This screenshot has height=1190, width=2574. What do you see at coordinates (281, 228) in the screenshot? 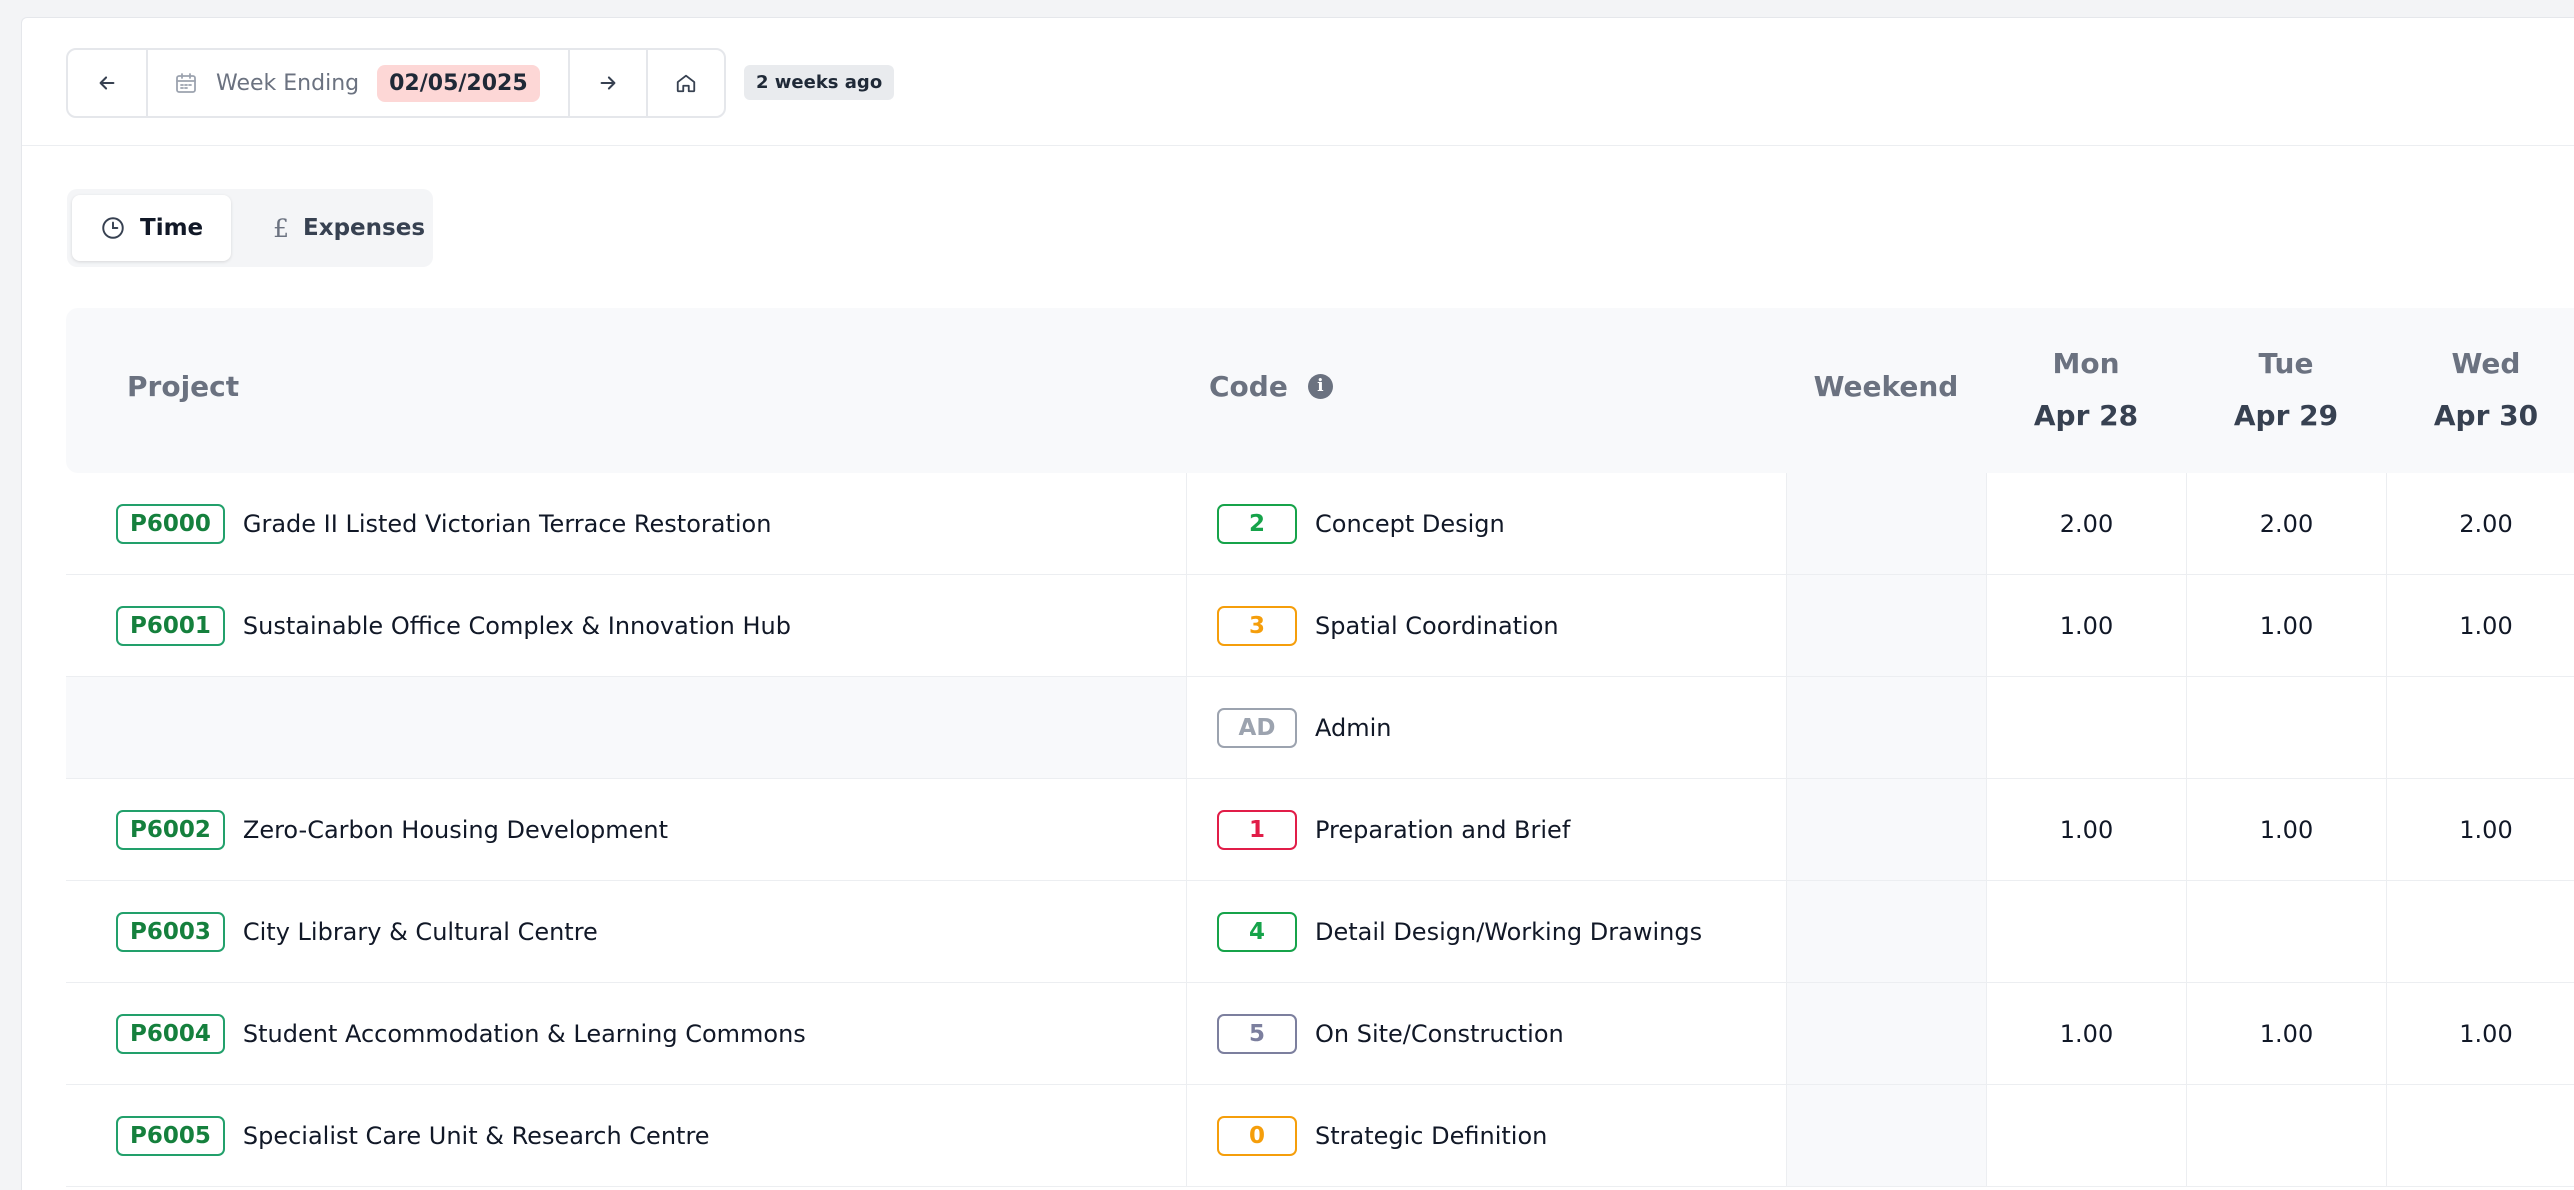
I see `pound-icon: £` at bounding box center [281, 228].